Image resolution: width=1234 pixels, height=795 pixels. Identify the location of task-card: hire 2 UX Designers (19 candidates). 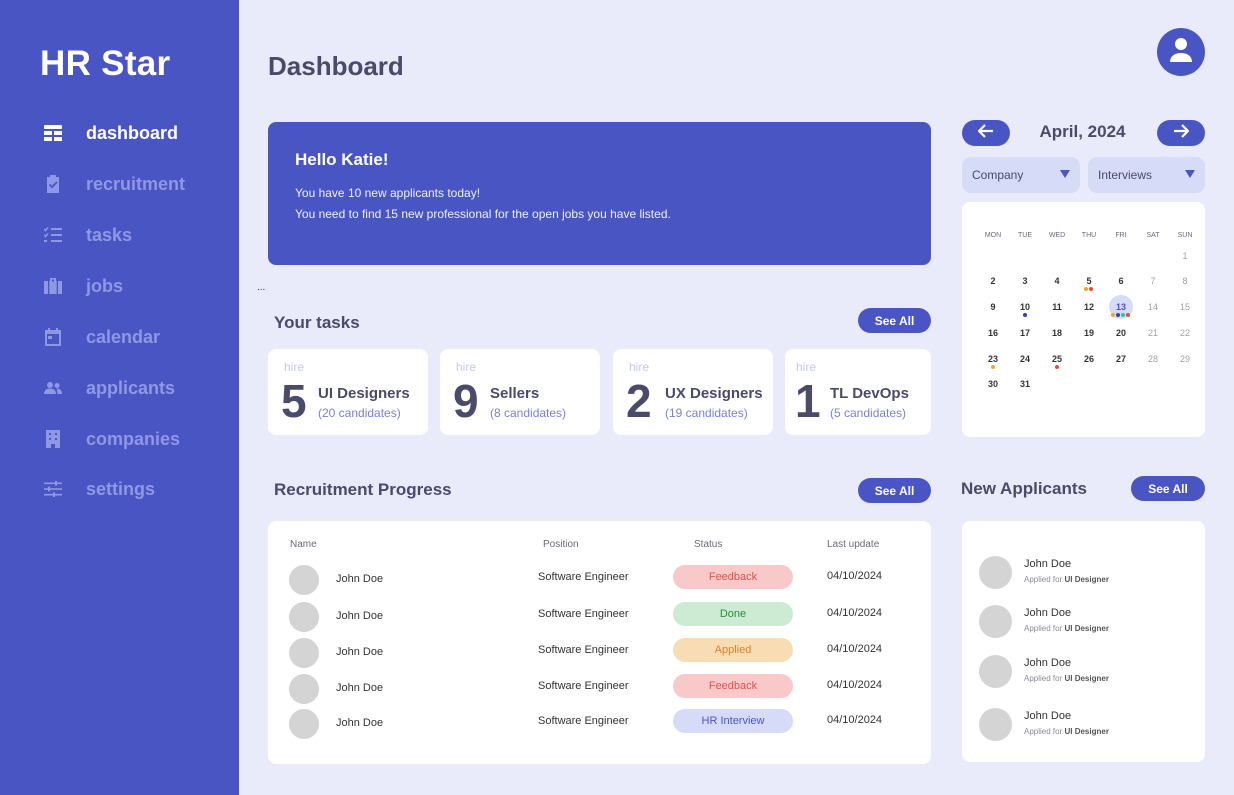
(693, 392).